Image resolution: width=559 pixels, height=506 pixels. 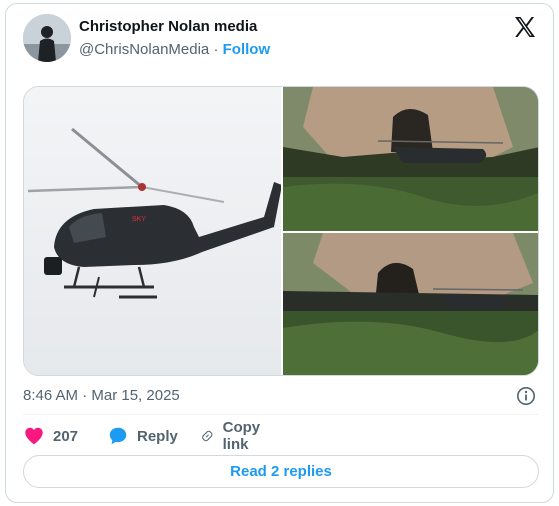 What do you see at coordinates (281, 471) in the screenshot?
I see `read-replies-button: Read 2 replies` at bounding box center [281, 471].